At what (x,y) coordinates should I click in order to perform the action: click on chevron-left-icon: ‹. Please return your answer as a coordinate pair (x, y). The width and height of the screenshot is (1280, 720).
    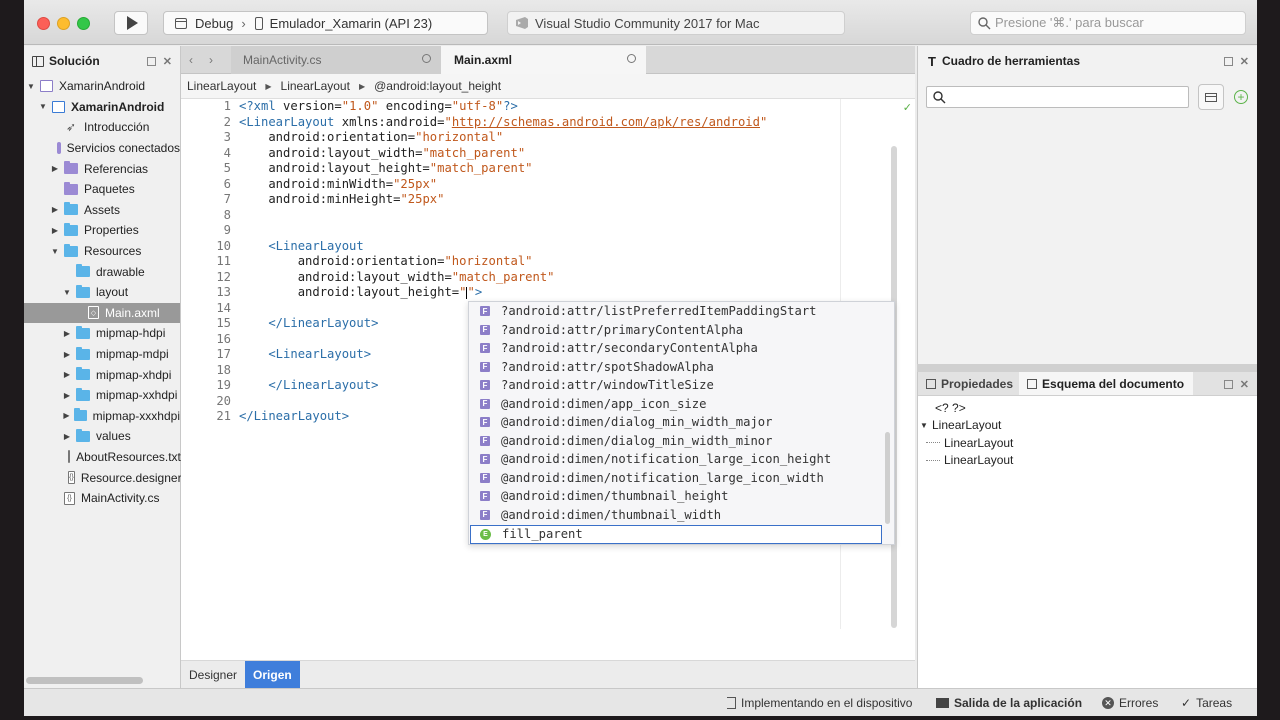
    Looking at the image, I should click on (191, 60).